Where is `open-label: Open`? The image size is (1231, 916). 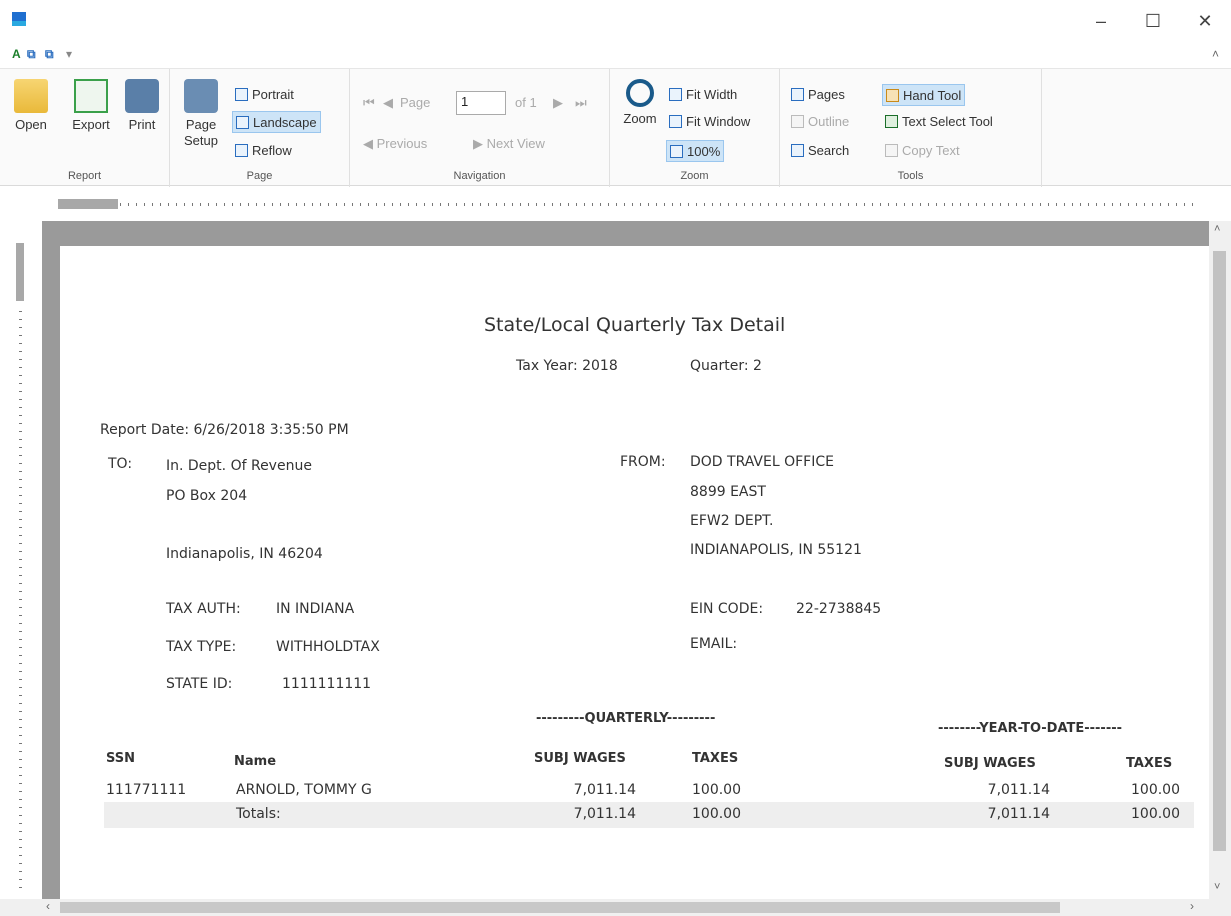
open-label: Open is located at coordinates (31, 124).